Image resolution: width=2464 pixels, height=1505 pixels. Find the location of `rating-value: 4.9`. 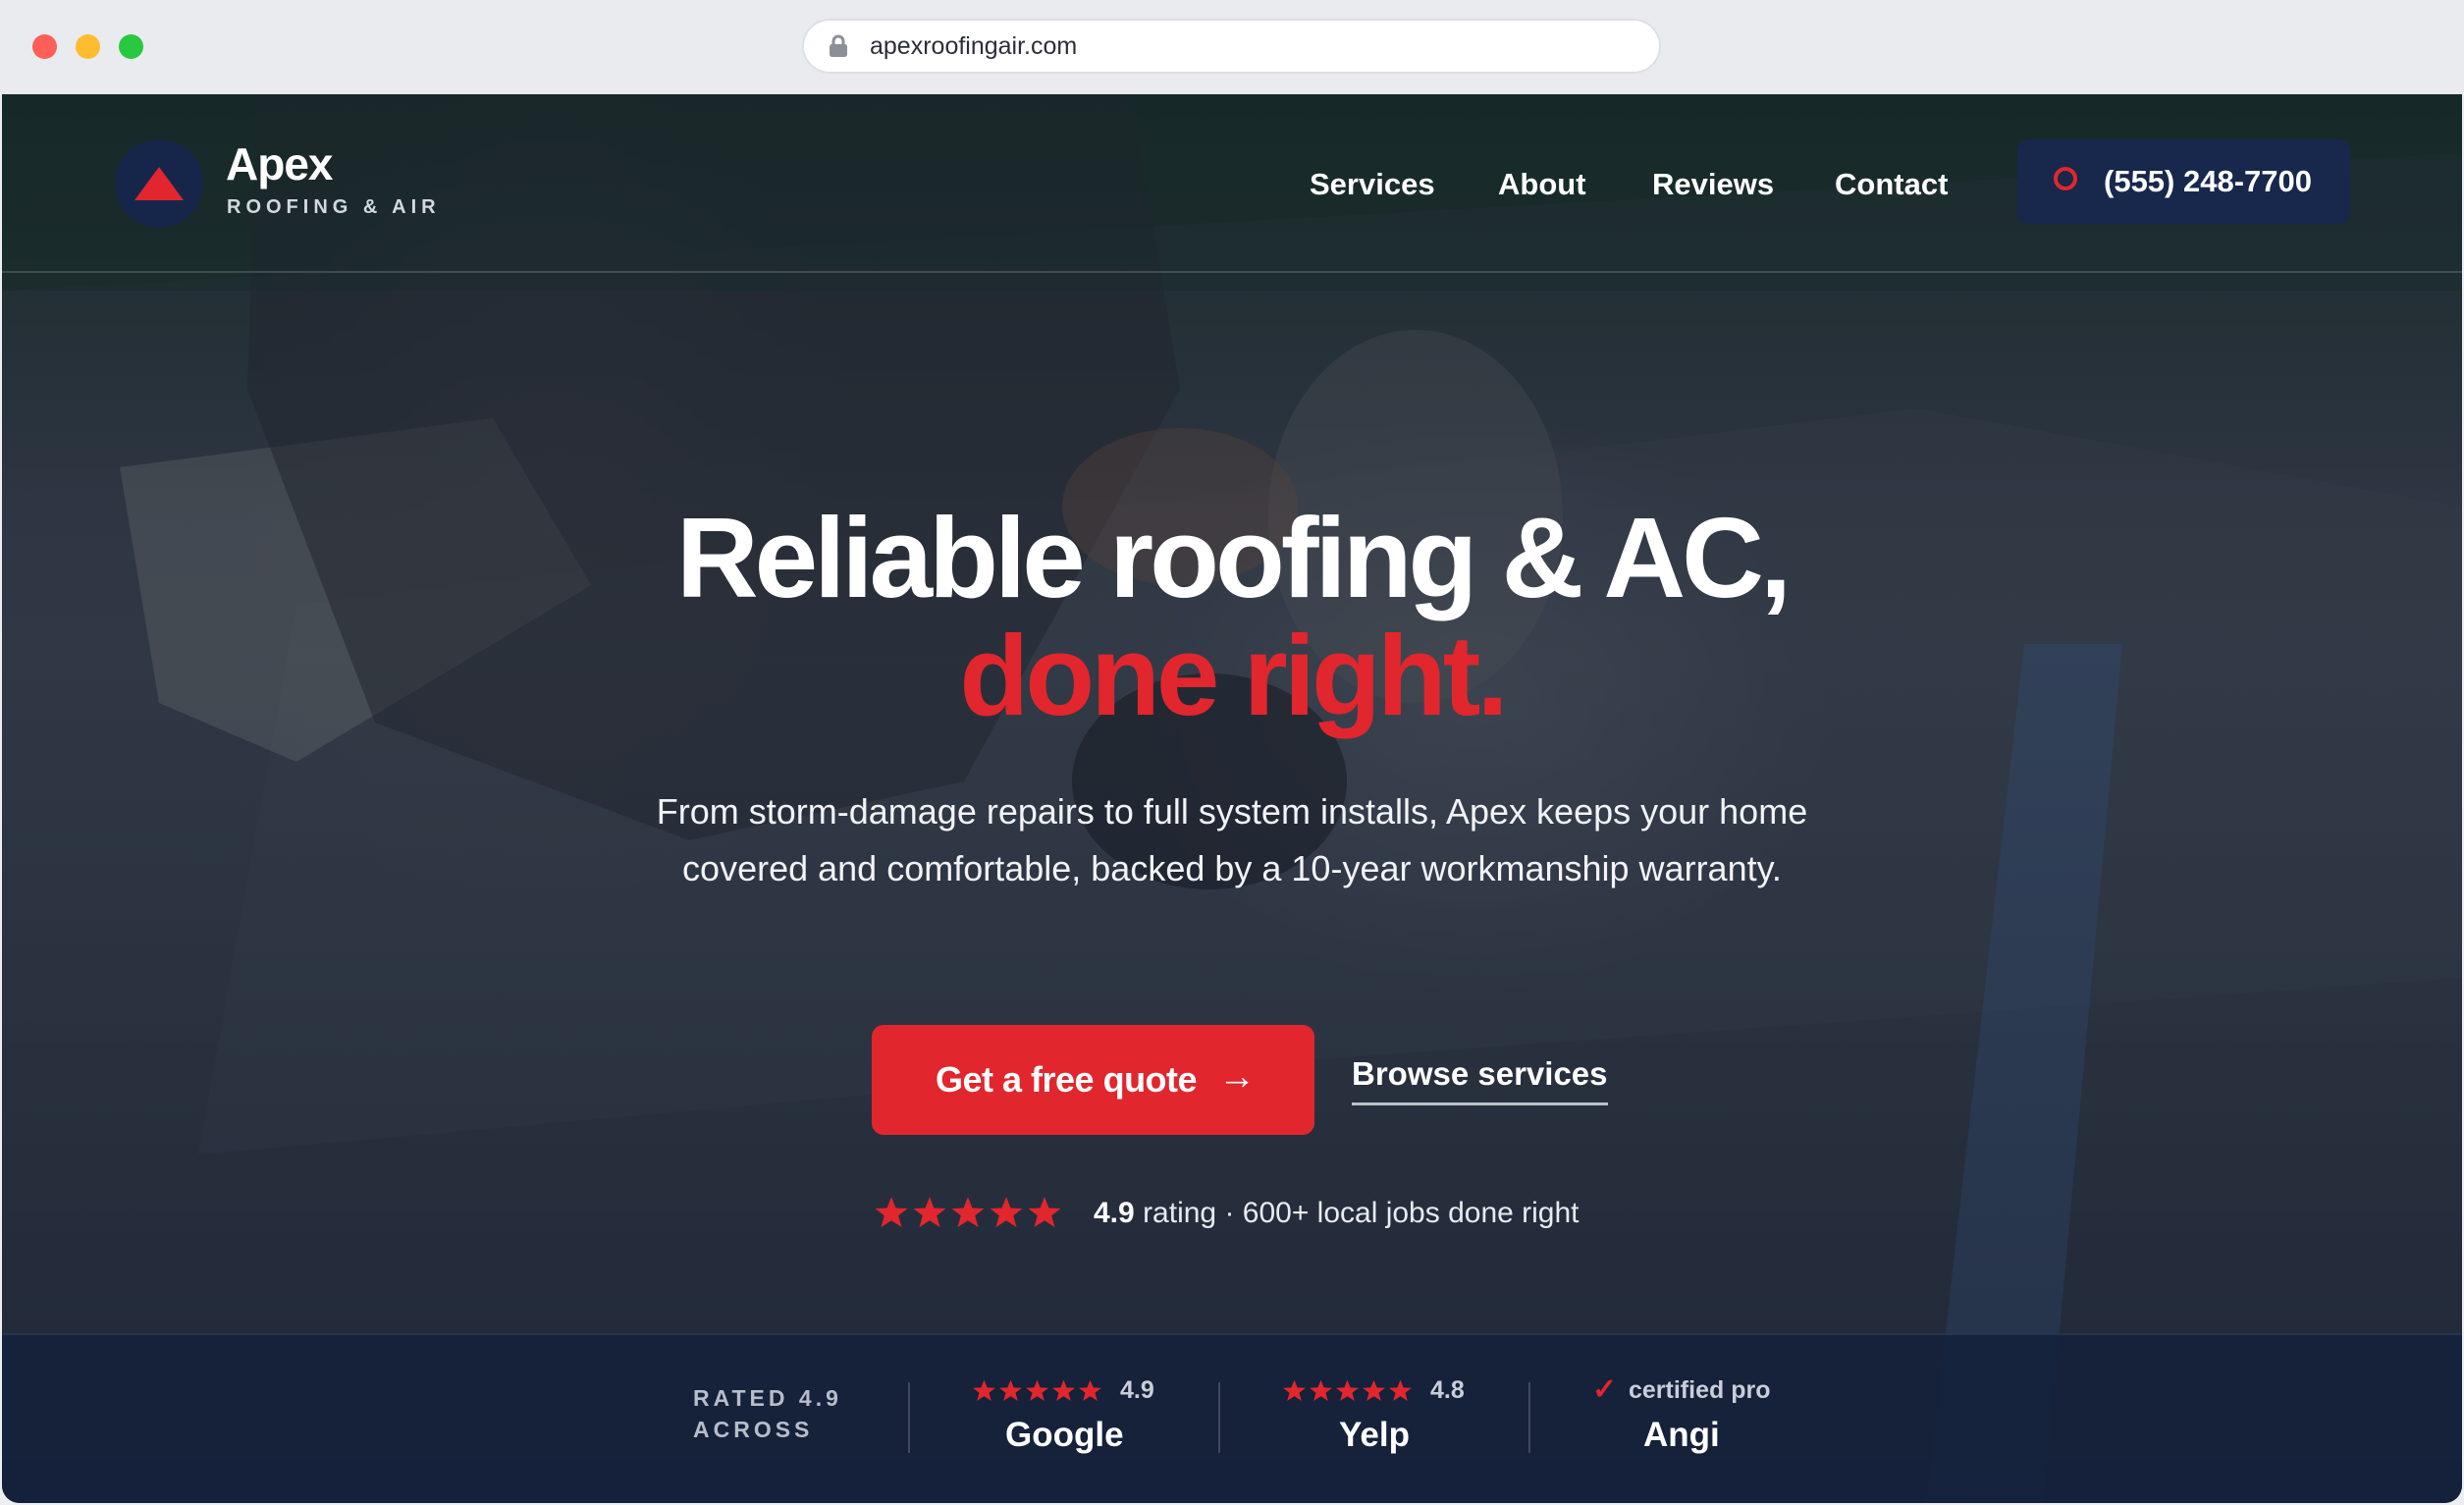

rating-value: 4.9 is located at coordinates (1114, 1213).